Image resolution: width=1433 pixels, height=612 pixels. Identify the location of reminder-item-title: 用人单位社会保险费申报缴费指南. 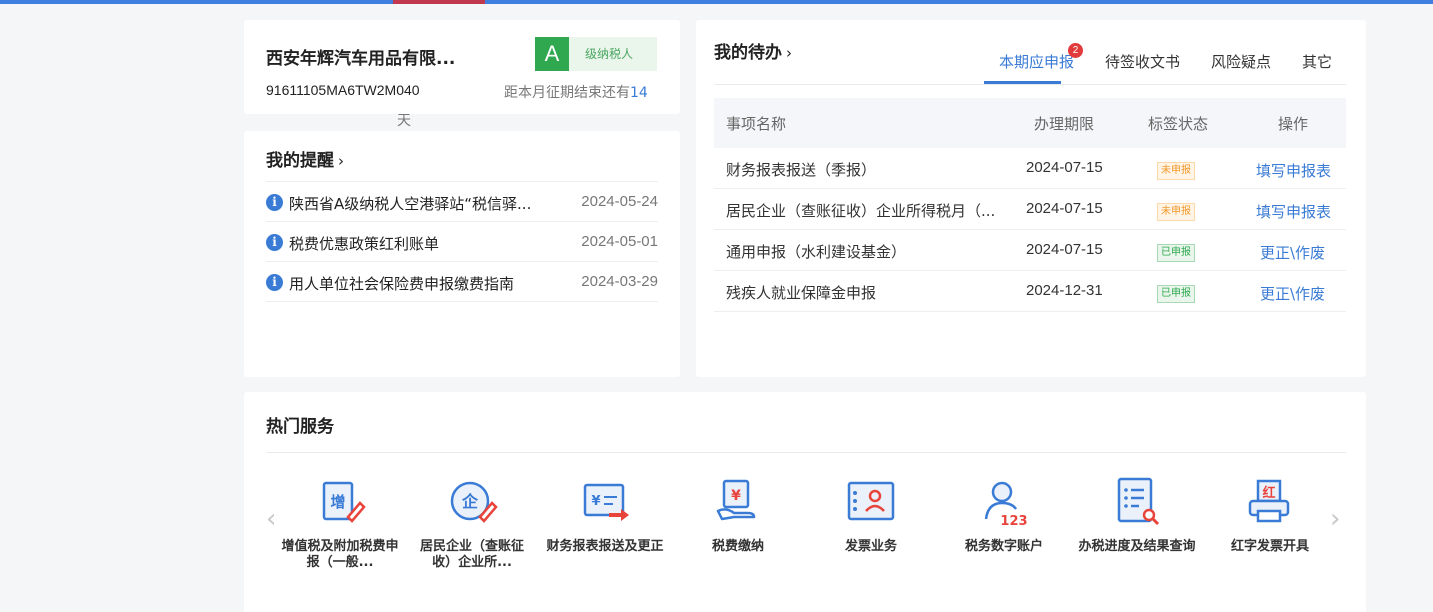
(402, 284).